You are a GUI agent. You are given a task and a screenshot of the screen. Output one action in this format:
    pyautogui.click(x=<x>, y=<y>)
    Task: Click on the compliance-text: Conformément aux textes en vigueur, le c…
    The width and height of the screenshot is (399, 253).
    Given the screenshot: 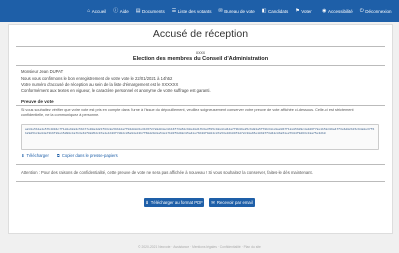 What is the action you would take?
    pyautogui.click(x=116, y=90)
    